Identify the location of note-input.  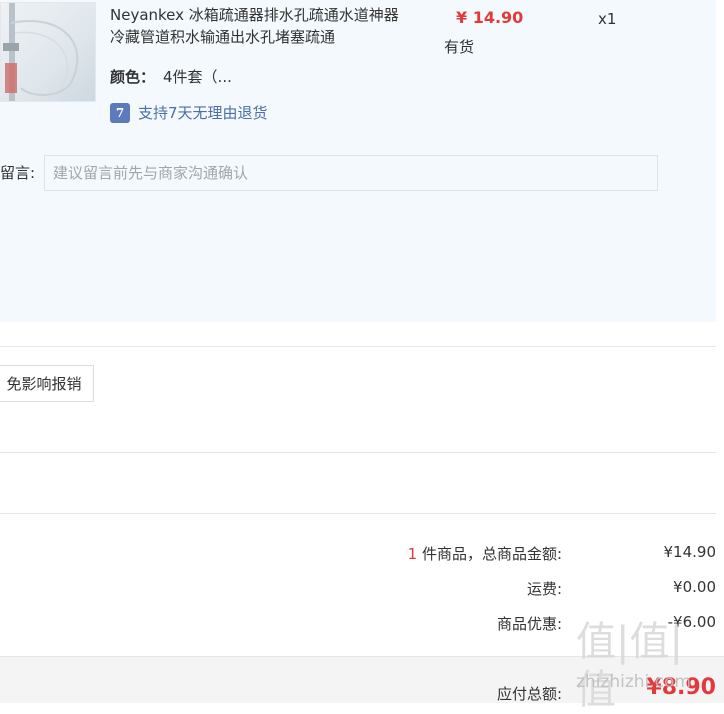
(351, 173).